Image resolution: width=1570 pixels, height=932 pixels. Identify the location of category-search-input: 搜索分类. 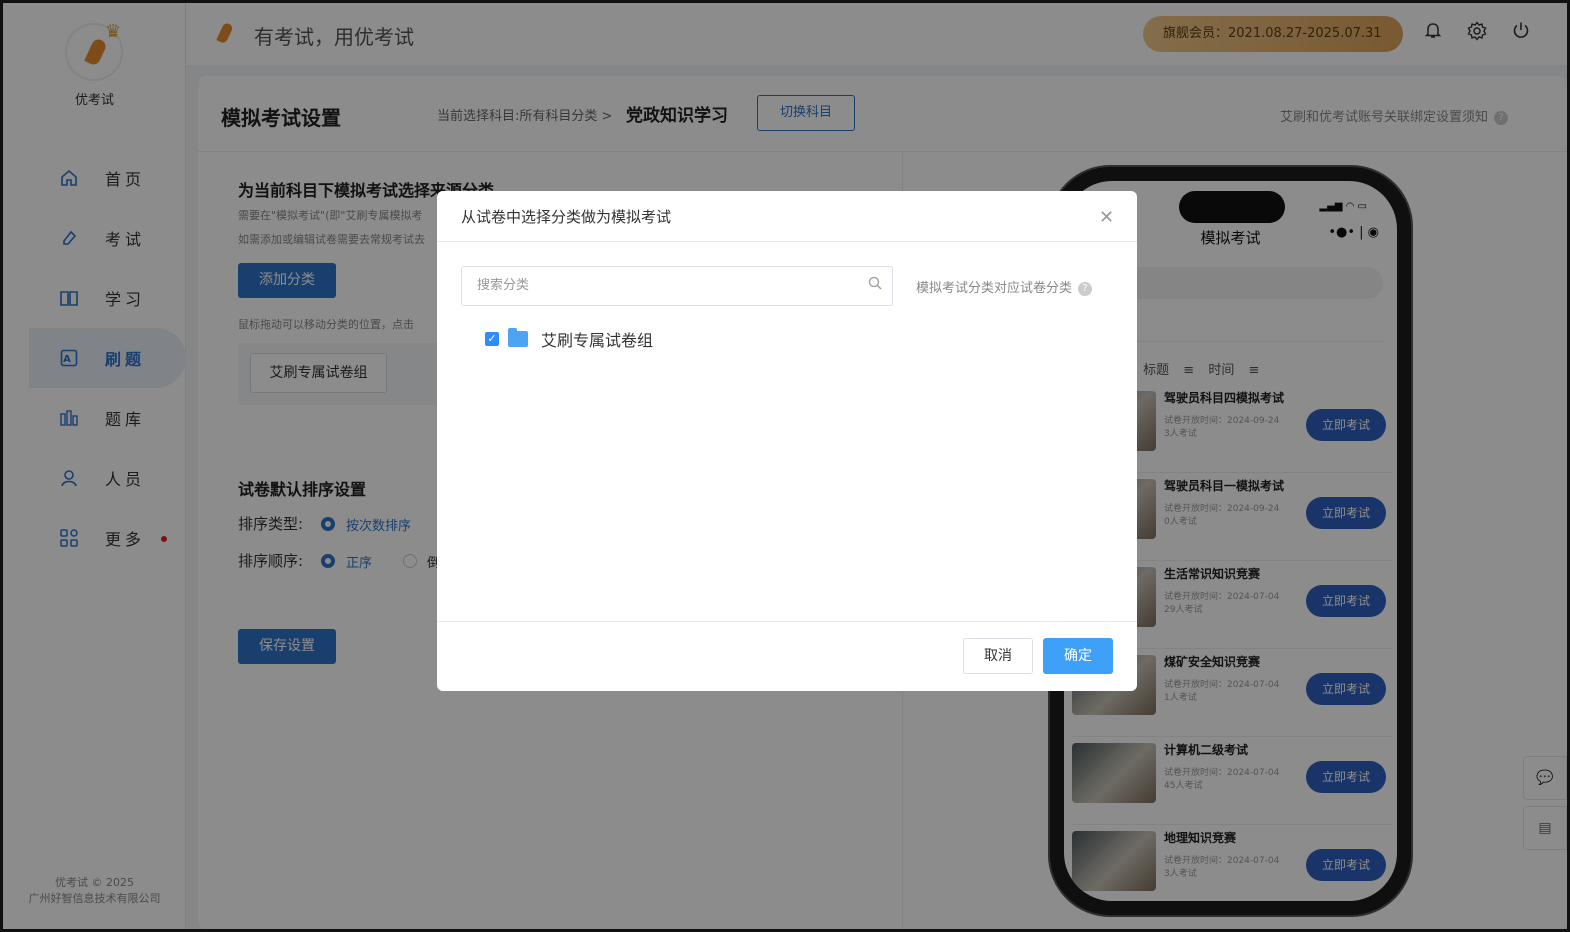
(677, 286).